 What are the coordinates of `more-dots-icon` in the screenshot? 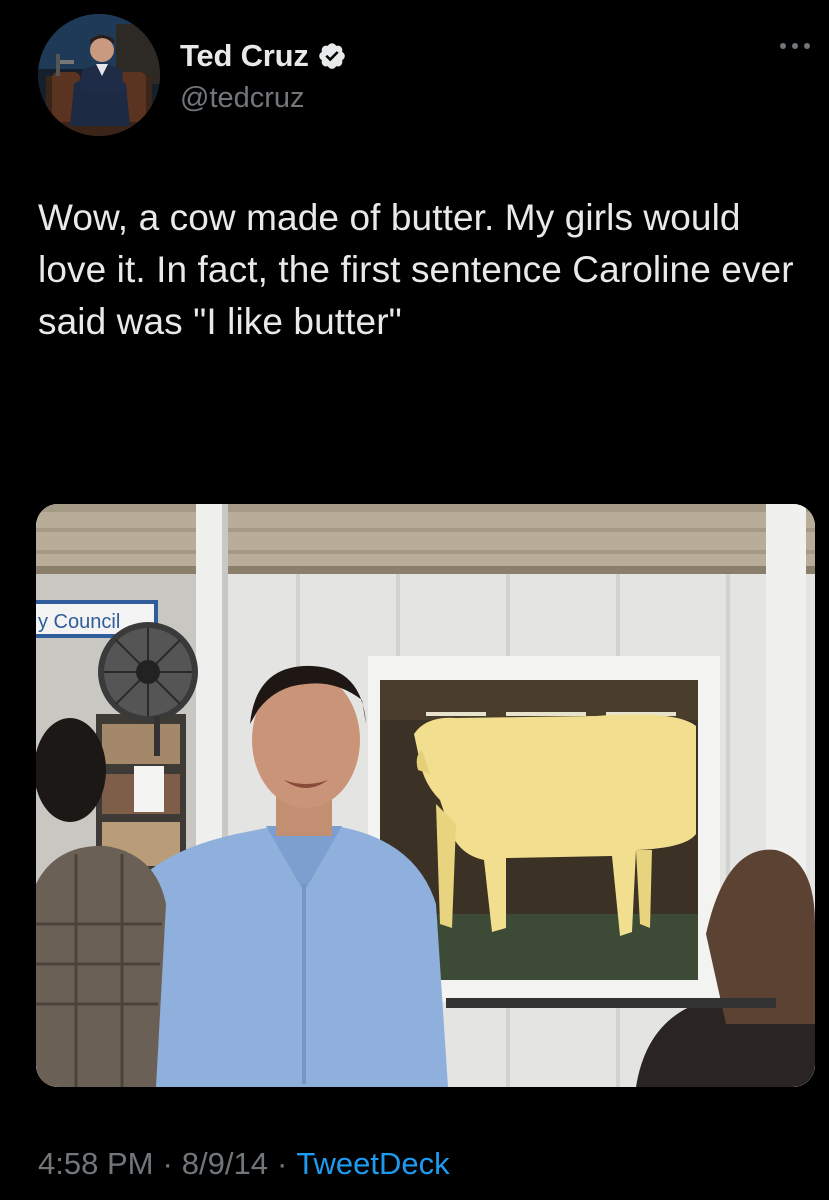 It's located at (795, 46).